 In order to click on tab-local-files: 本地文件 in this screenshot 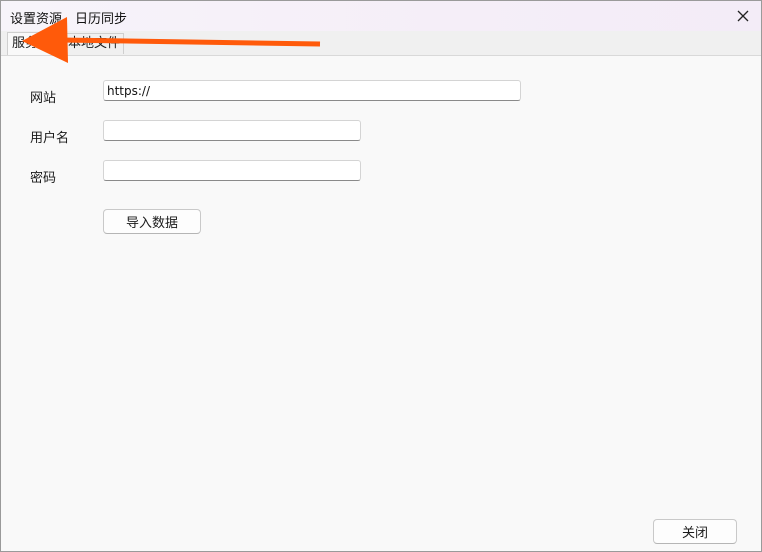, I will do `click(88, 43)`.